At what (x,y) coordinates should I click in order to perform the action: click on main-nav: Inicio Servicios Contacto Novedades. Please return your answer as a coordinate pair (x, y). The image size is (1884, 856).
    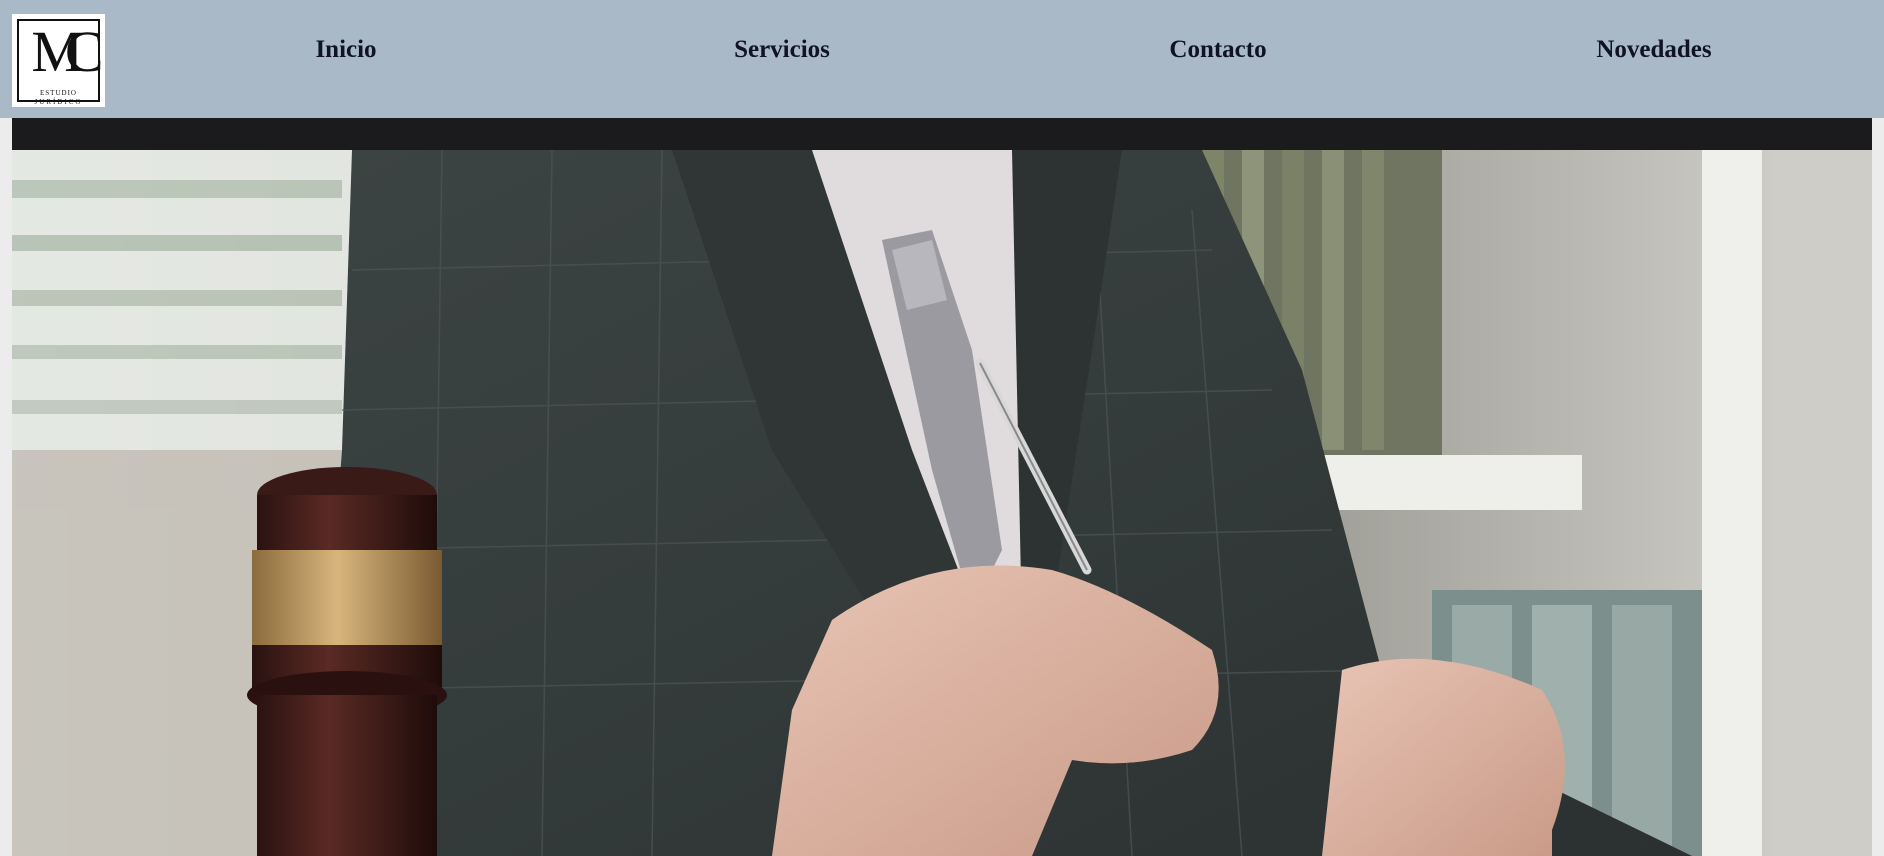
    Looking at the image, I should click on (942, 56).